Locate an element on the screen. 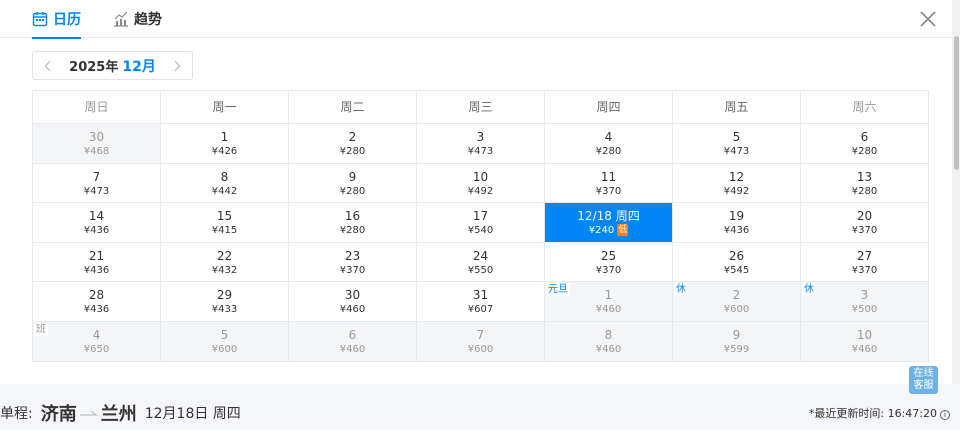 The height and width of the screenshot is (430, 960). calendar-day: 30 ¥460 is located at coordinates (353, 302).